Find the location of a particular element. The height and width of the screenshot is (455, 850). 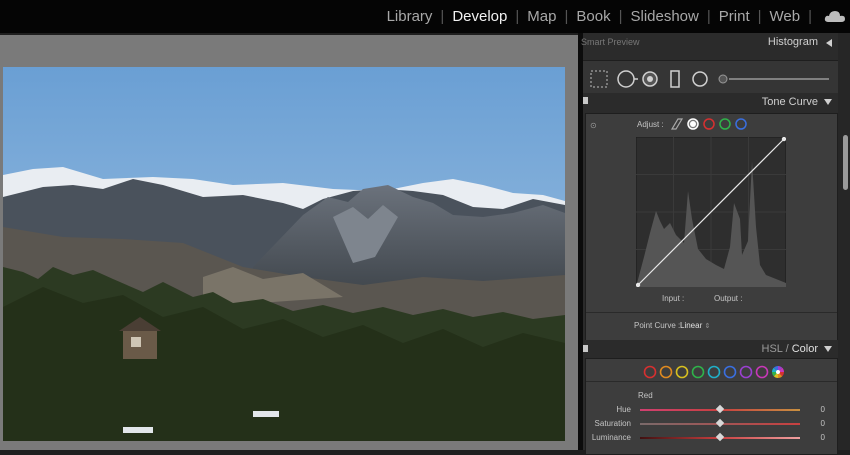

hsl-tab: HSL is located at coordinates (772, 349).